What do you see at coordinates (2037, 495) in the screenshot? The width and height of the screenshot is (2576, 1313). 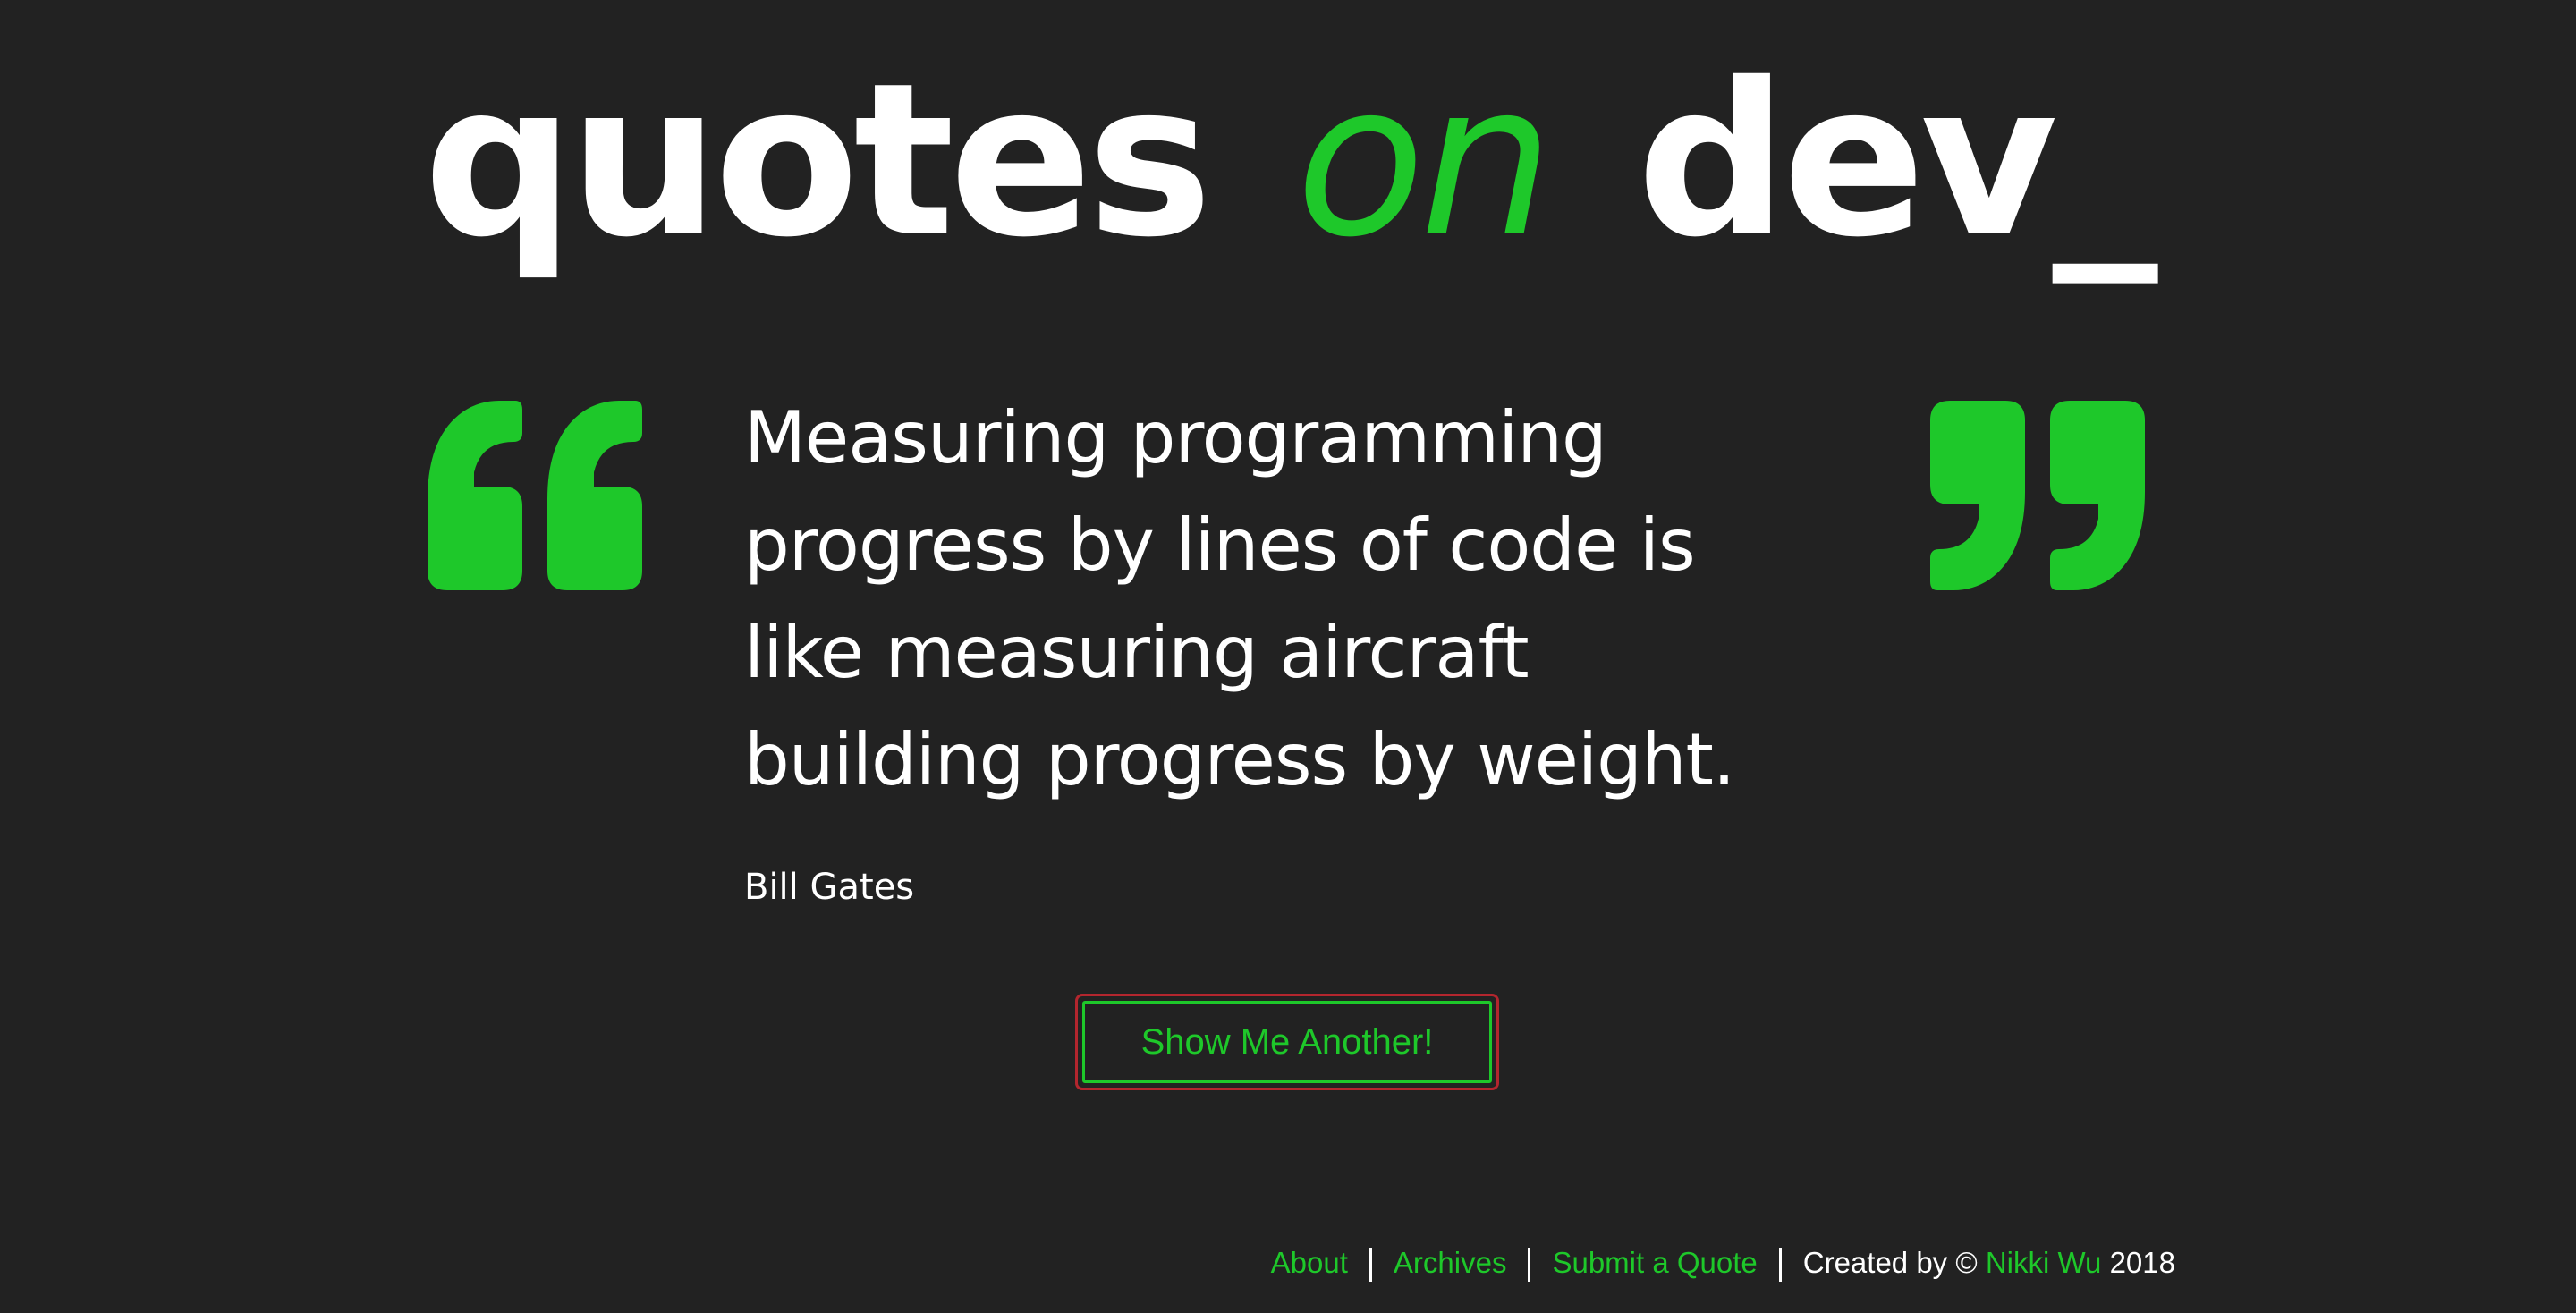 I see `right-double-quote-icon` at bounding box center [2037, 495].